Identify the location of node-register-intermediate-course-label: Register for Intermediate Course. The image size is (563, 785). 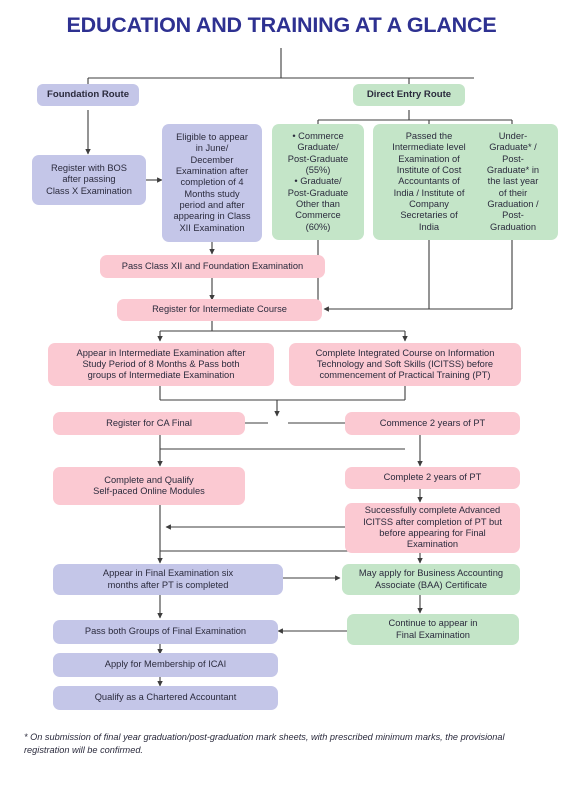
(219, 309).